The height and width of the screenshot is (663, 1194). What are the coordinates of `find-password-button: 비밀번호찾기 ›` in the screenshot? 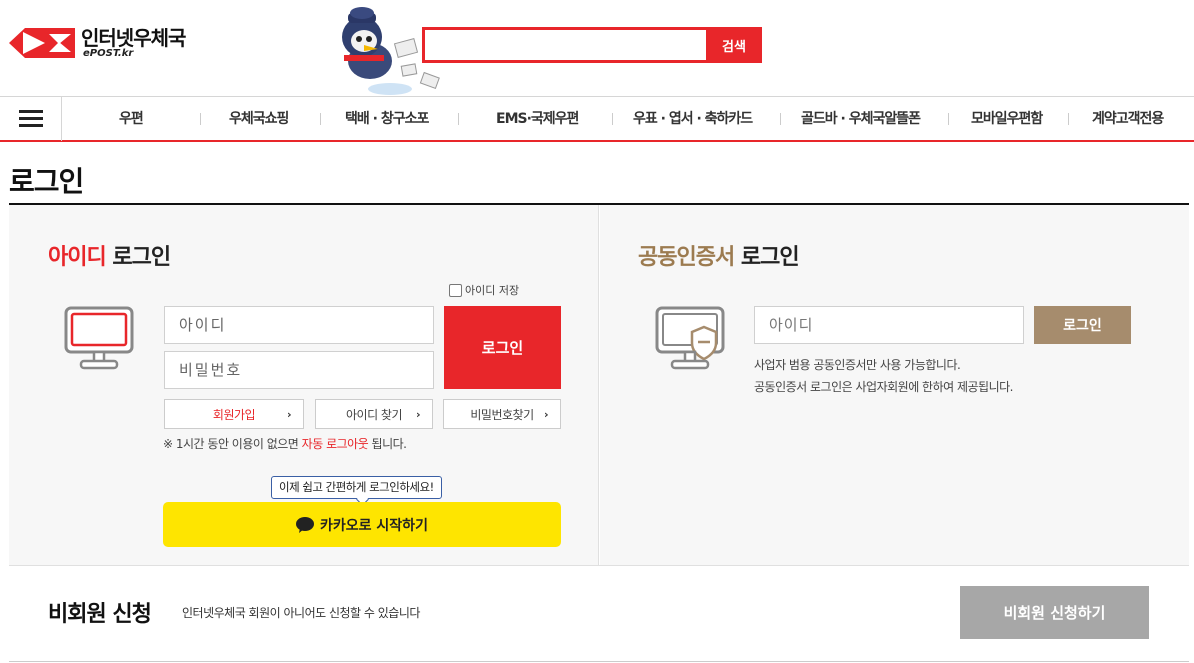 It's located at (502, 414).